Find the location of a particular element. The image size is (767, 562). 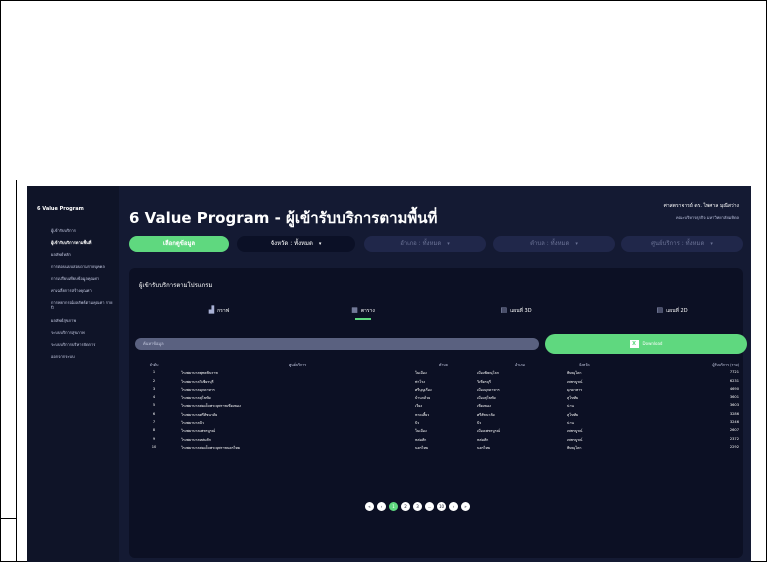

cell-district: เมืองพิษณุโลก is located at coordinates (488, 373).